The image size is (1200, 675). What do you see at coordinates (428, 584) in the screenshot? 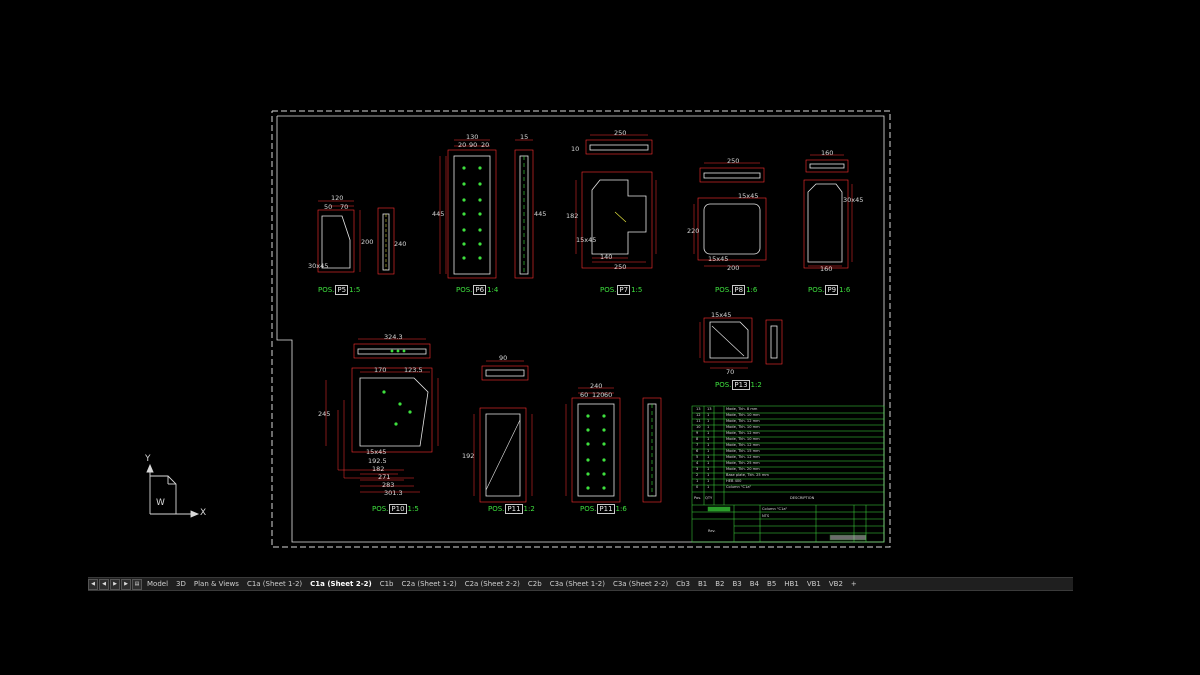
I see `layout-tab: C2a (Sheet 1-2)` at bounding box center [428, 584].